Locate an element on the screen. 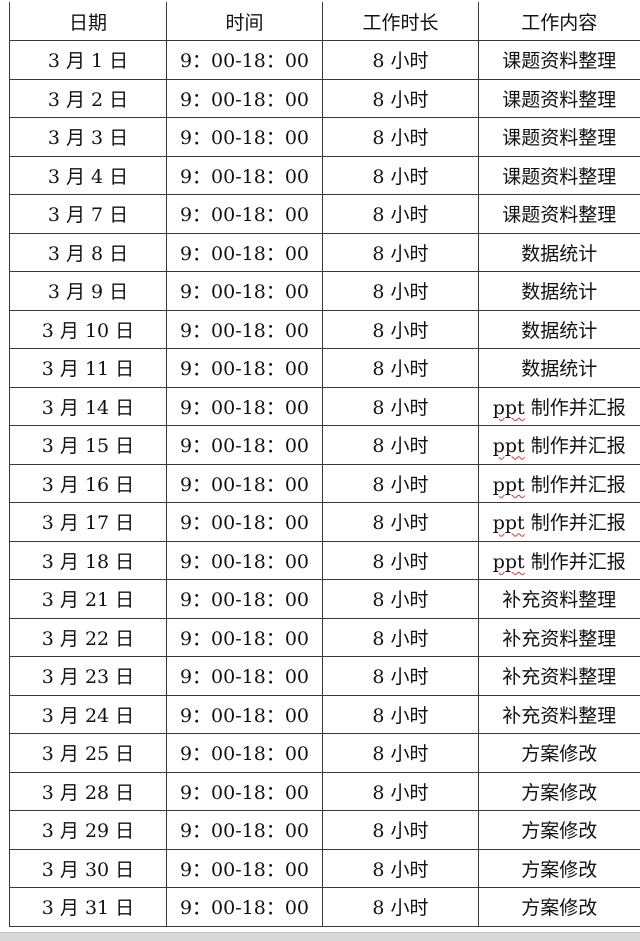  table-header-row: 日期 时间 工作时长 工作内容 is located at coordinates (324, 21).